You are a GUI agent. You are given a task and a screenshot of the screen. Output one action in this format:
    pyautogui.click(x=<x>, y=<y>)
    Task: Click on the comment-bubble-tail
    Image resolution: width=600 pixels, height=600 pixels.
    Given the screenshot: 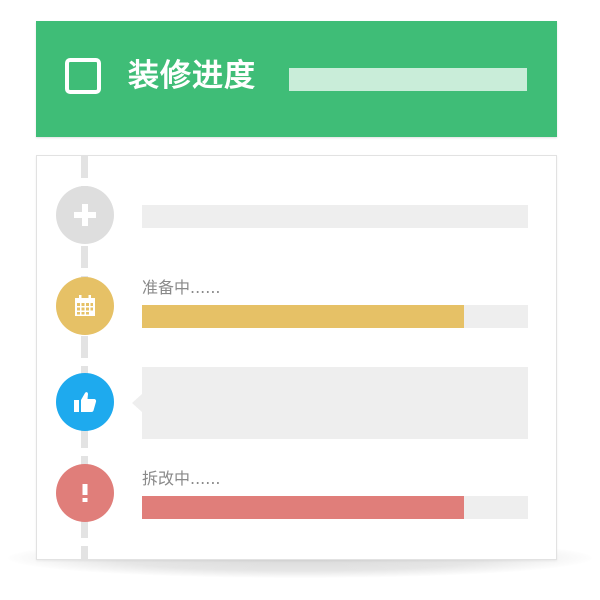 What is the action you would take?
    pyautogui.click(x=137, y=403)
    